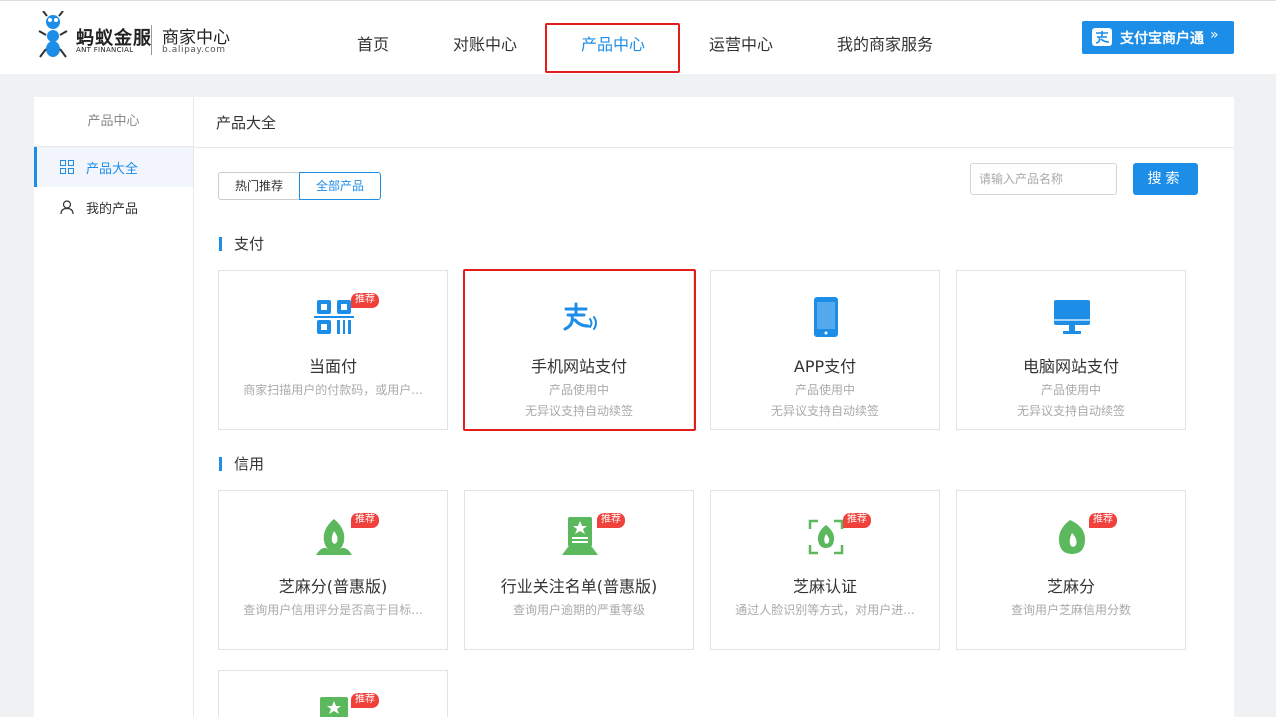  What do you see at coordinates (373, 43) in the screenshot?
I see `nav-home: 首页` at bounding box center [373, 43].